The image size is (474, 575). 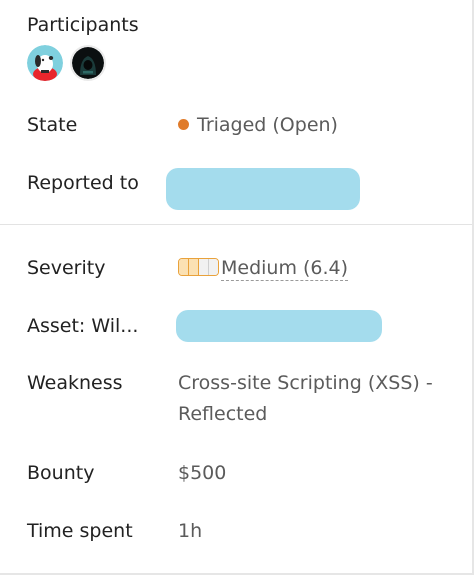 What do you see at coordinates (75, 383) in the screenshot?
I see `weakness-label: Weakness` at bounding box center [75, 383].